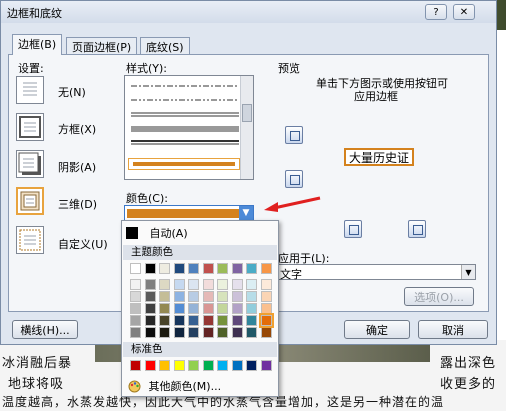 The width and height of the screenshot is (506, 411). Describe the element at coordinates (453, 329) in the screenshot. I see `cancel-button: 取消` at that location.